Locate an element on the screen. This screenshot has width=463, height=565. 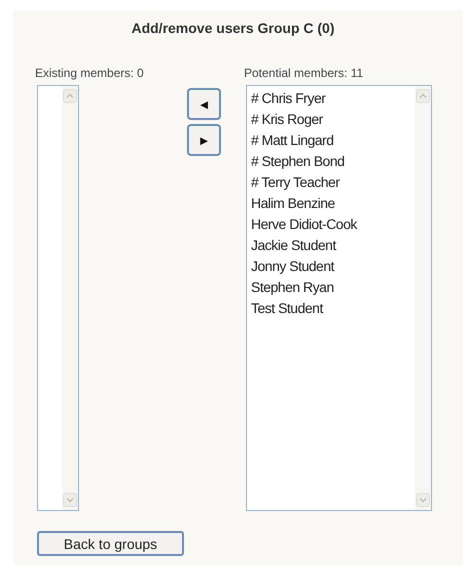
list-item: Jonny Student is located at coordinates (333, 266).